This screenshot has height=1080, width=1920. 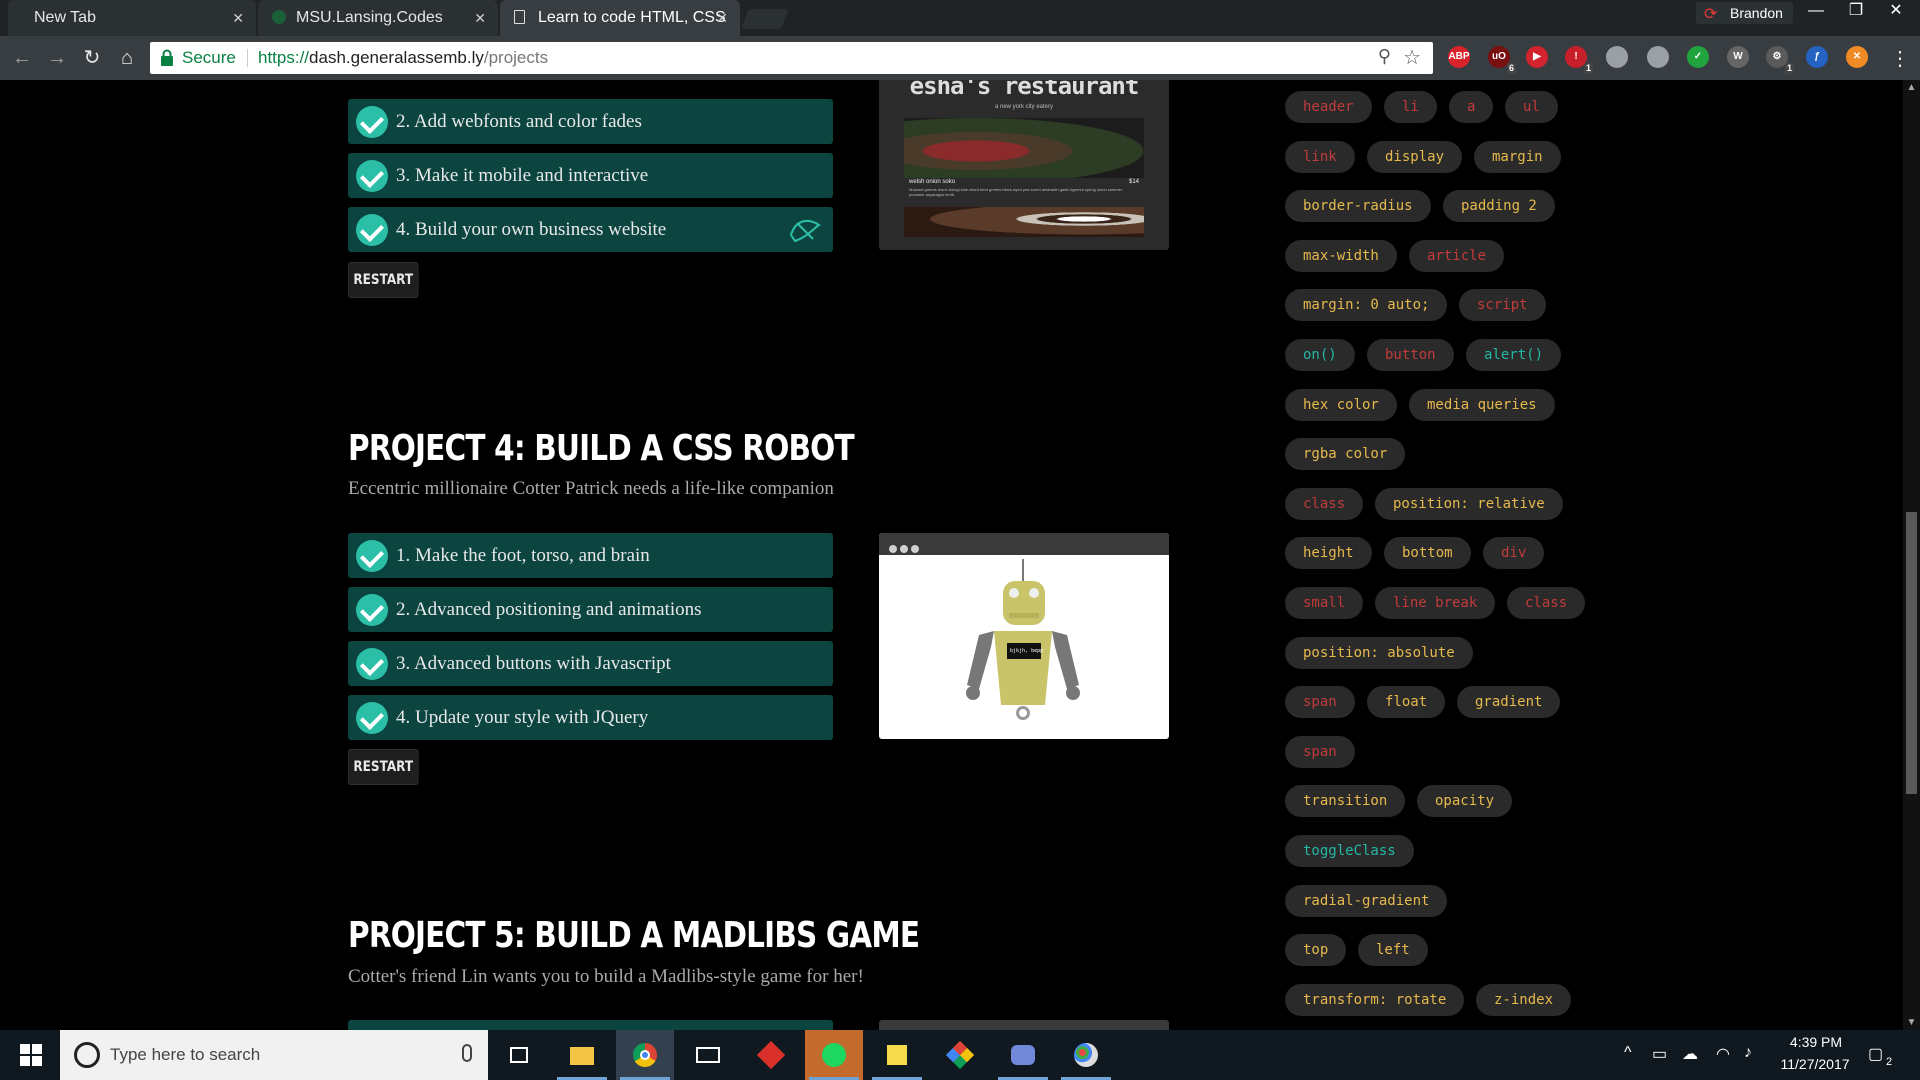 What do you see at coordinates (1502, 60) in the screenshot?
I see `ublock-icon: uO 6` at bounding box center [1502, 60].